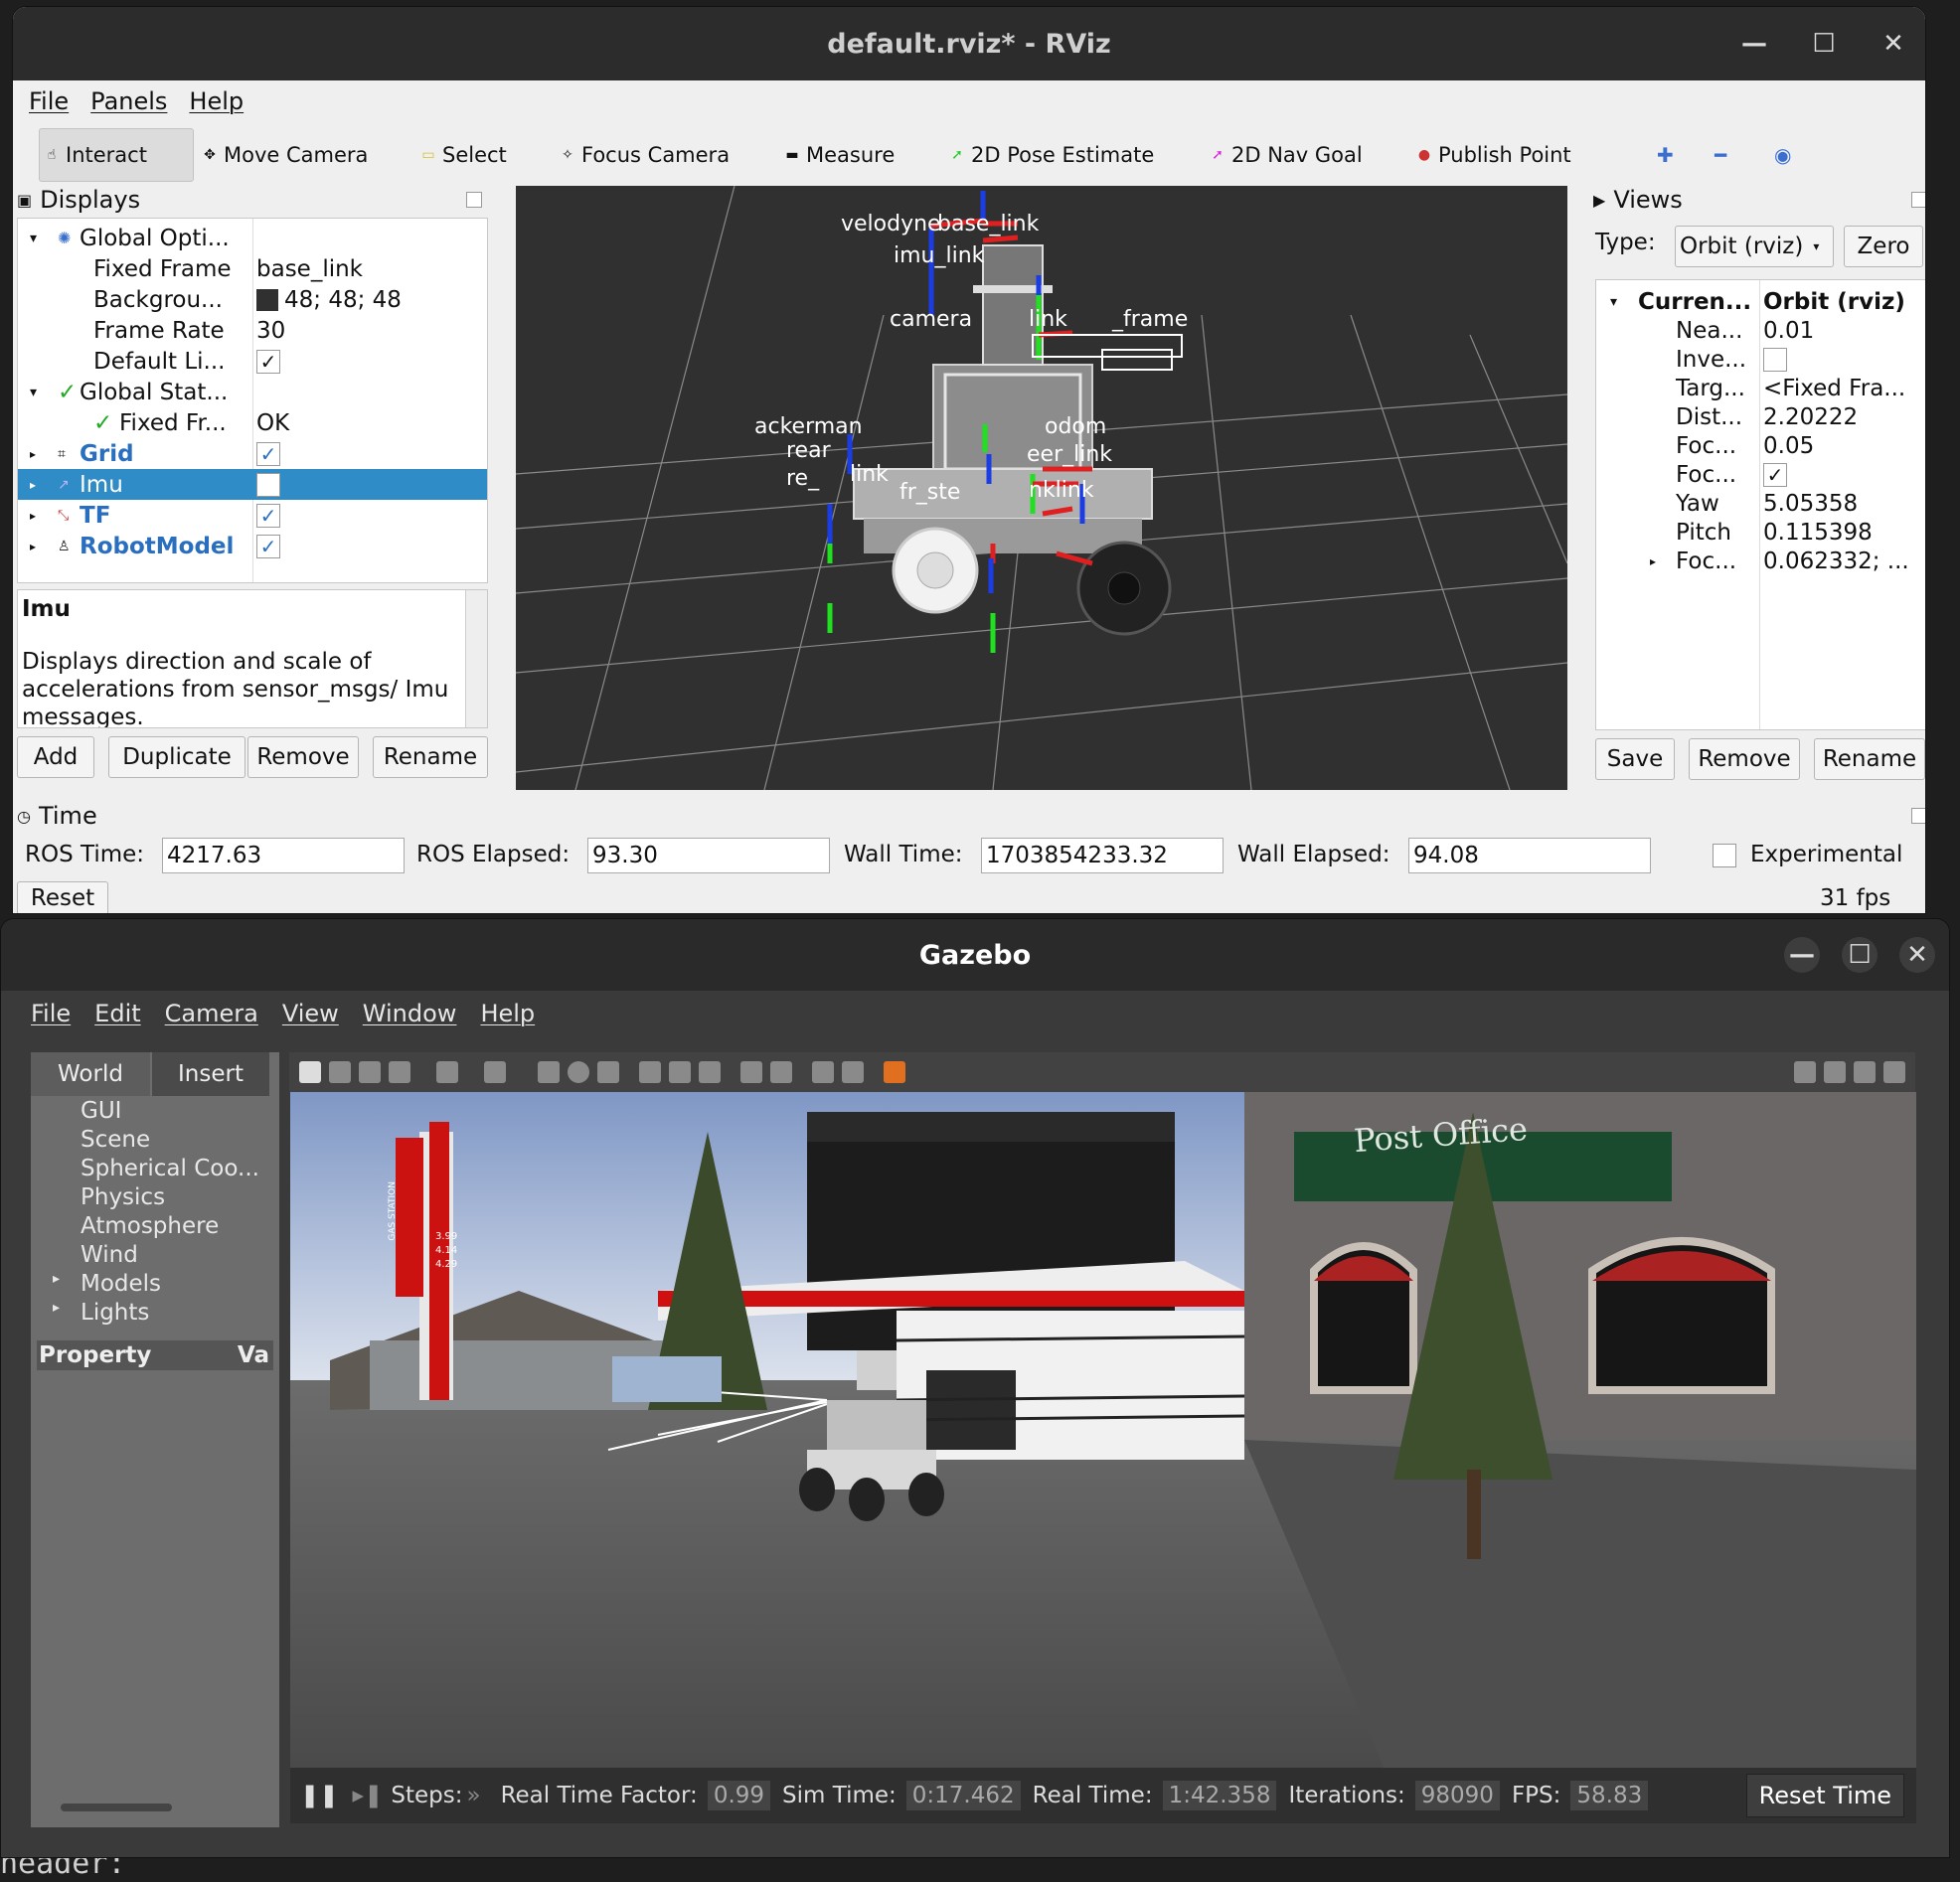 This screenshot has width=1960, height=1882. I want to click on tool-move-camera: ✥ Move Camera, so click(285, 155).